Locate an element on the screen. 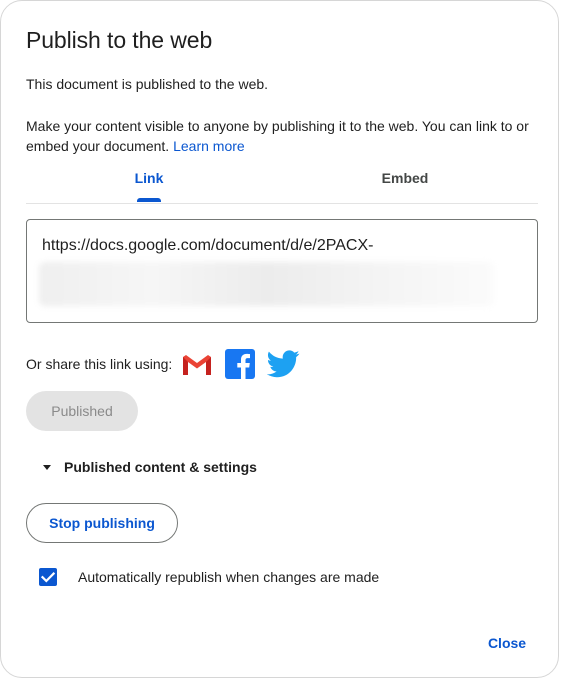  close-button: Close is located at coordinates (507, 643).